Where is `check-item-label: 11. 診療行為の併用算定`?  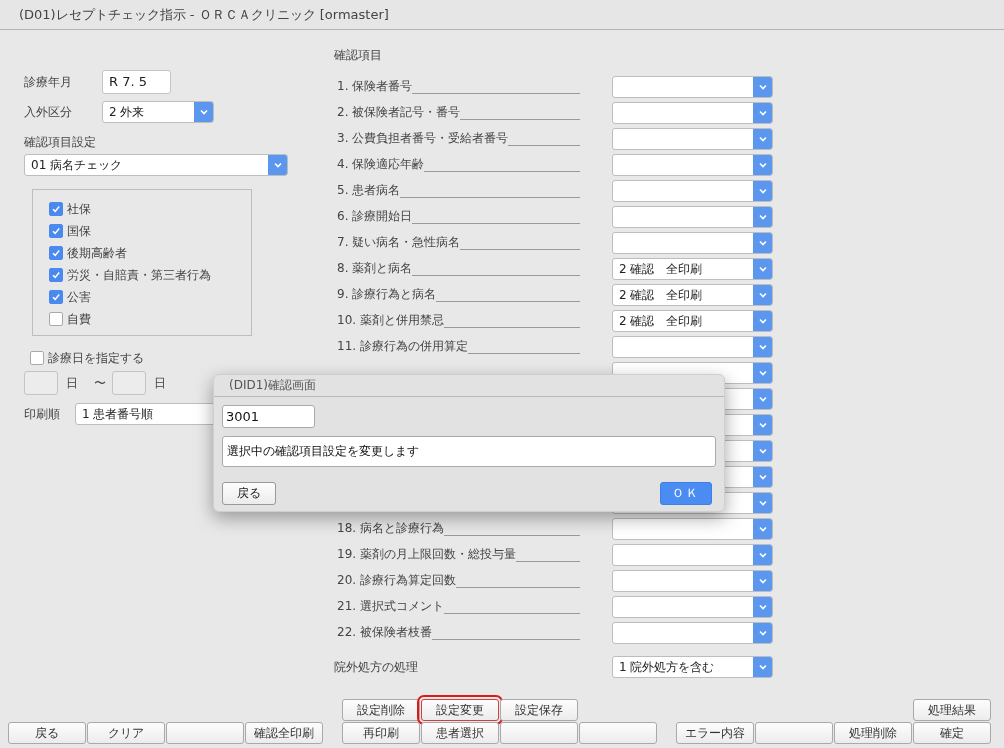
check-item-label: 11. 診療行為の併用算定 is located at coordinates (402, 346).